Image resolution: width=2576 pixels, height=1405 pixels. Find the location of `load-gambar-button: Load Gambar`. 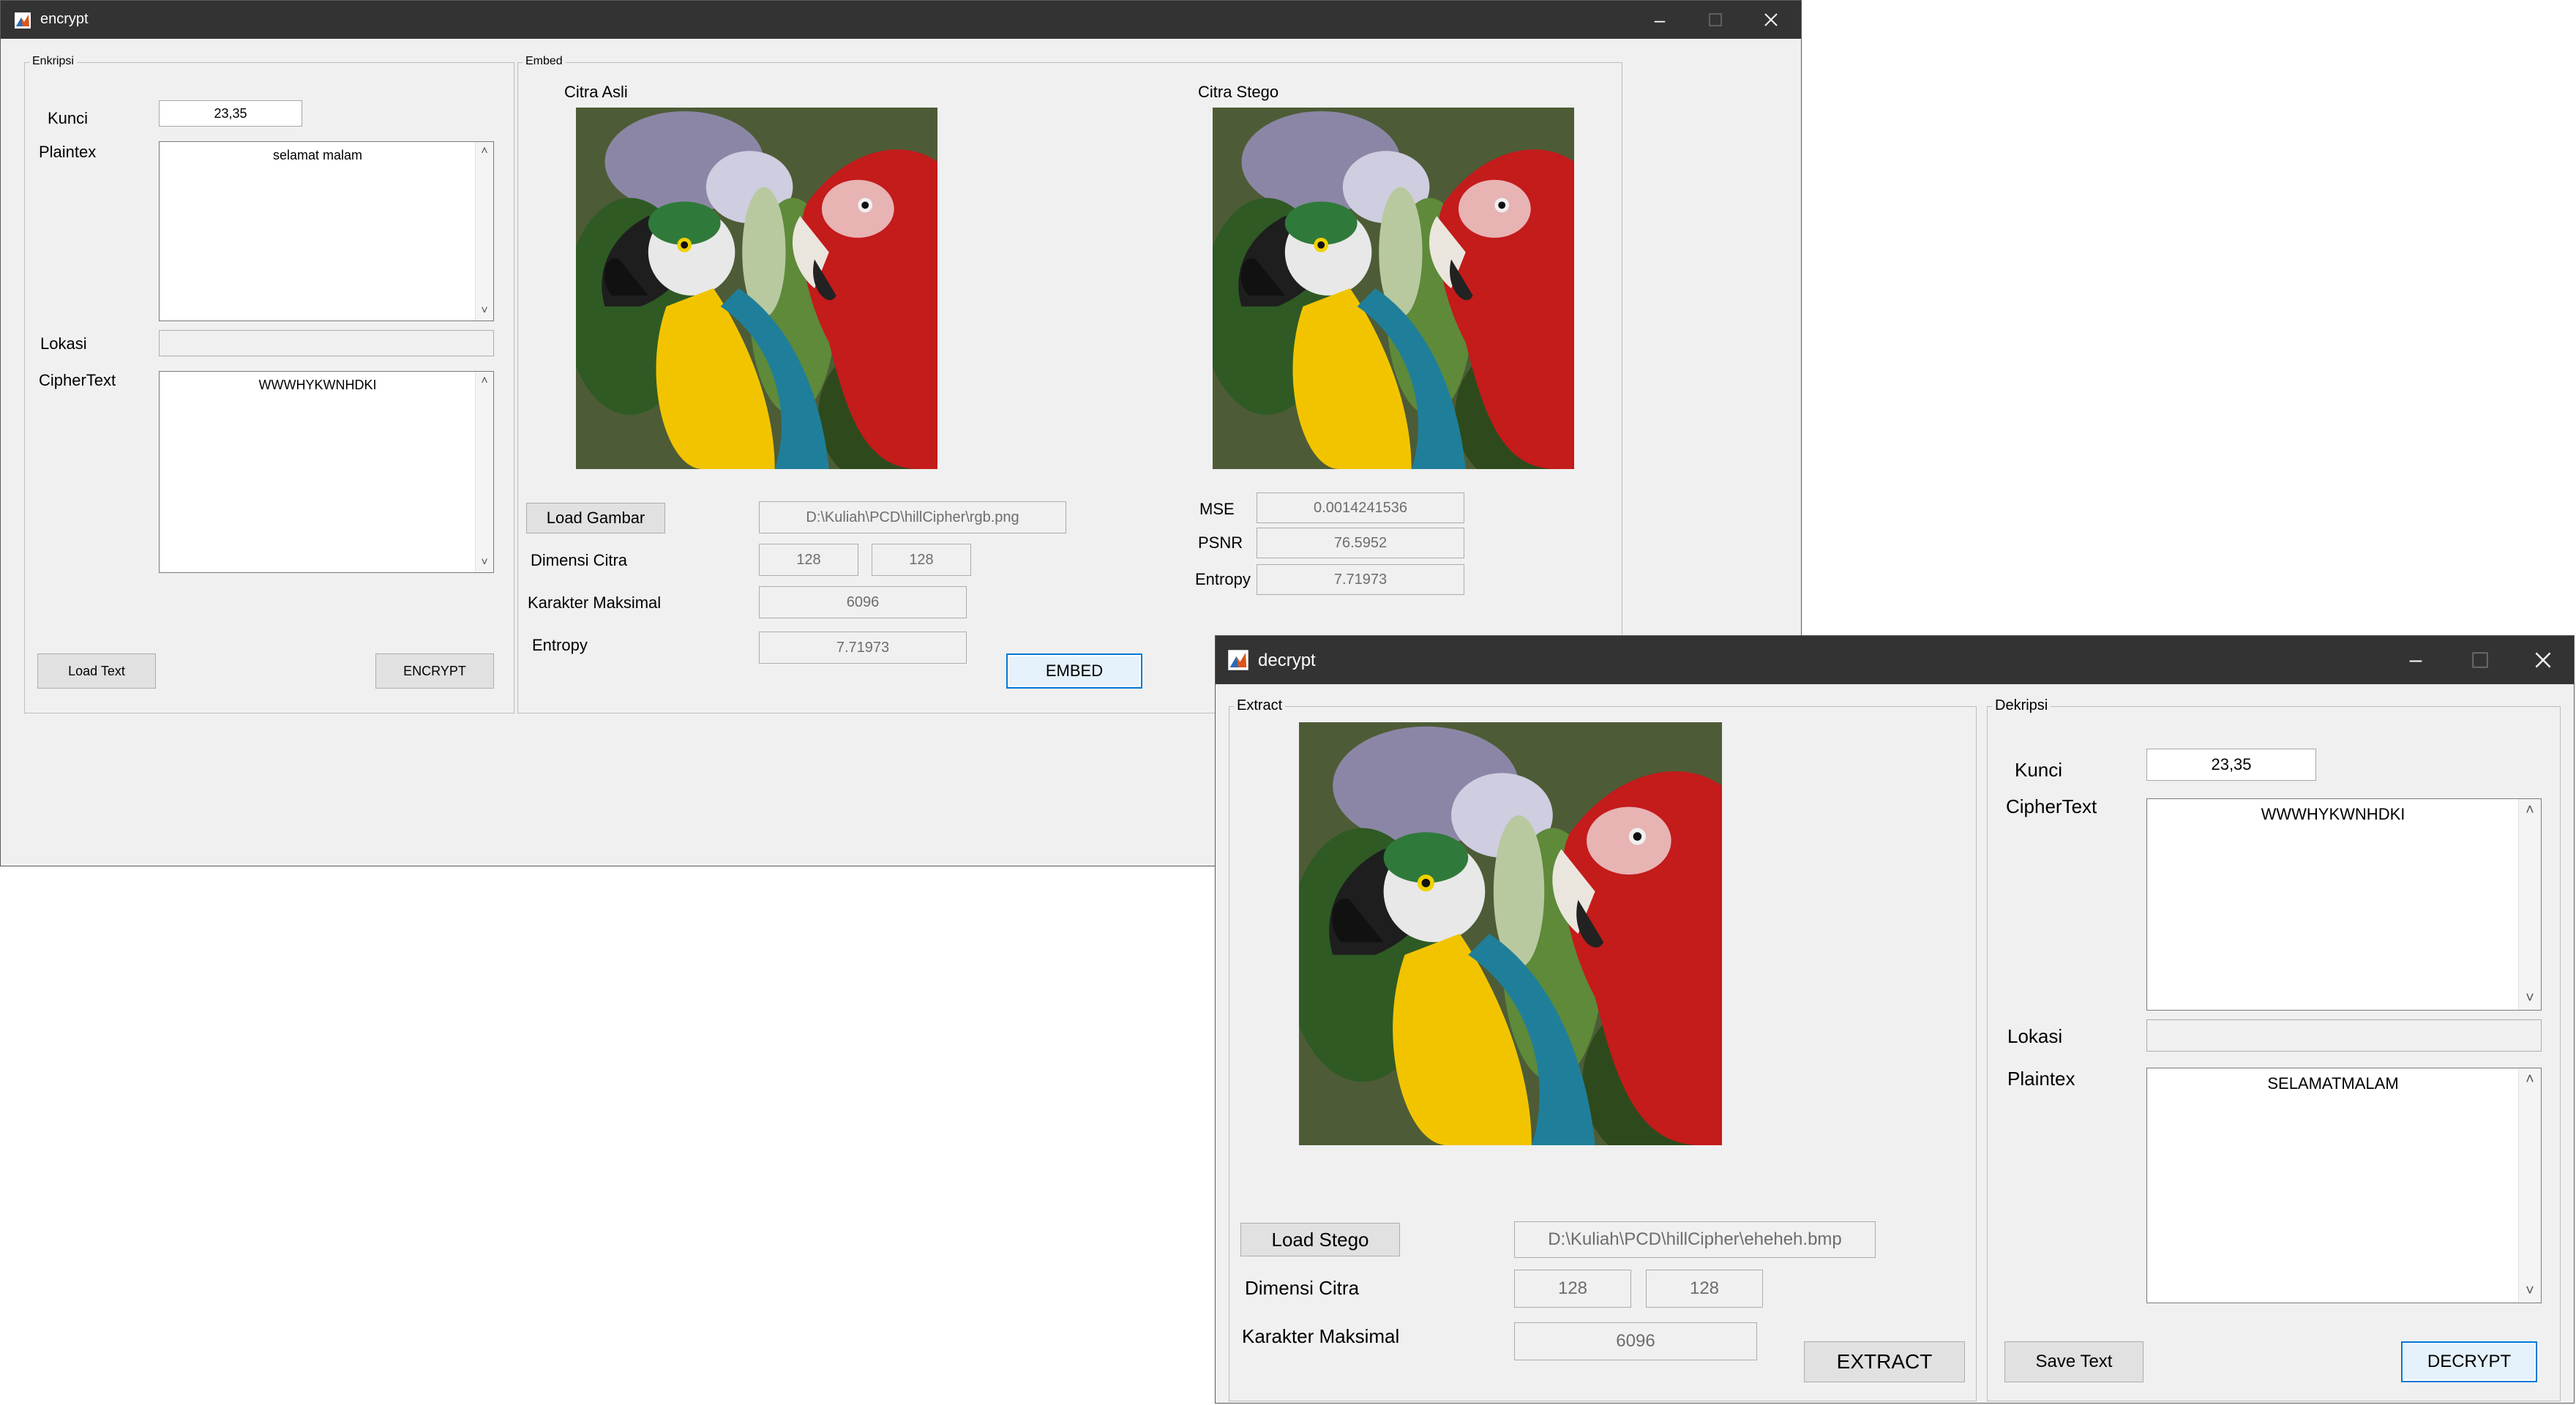

load-gambar-button: Load Gambar is located at coordinates (595, 518).